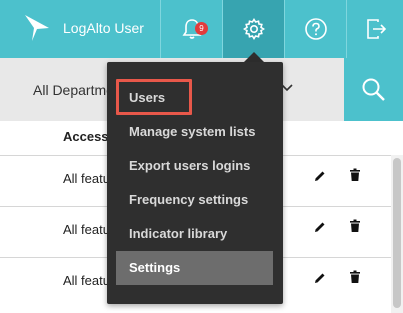  I want to click on help-icon, so click(315, 29).